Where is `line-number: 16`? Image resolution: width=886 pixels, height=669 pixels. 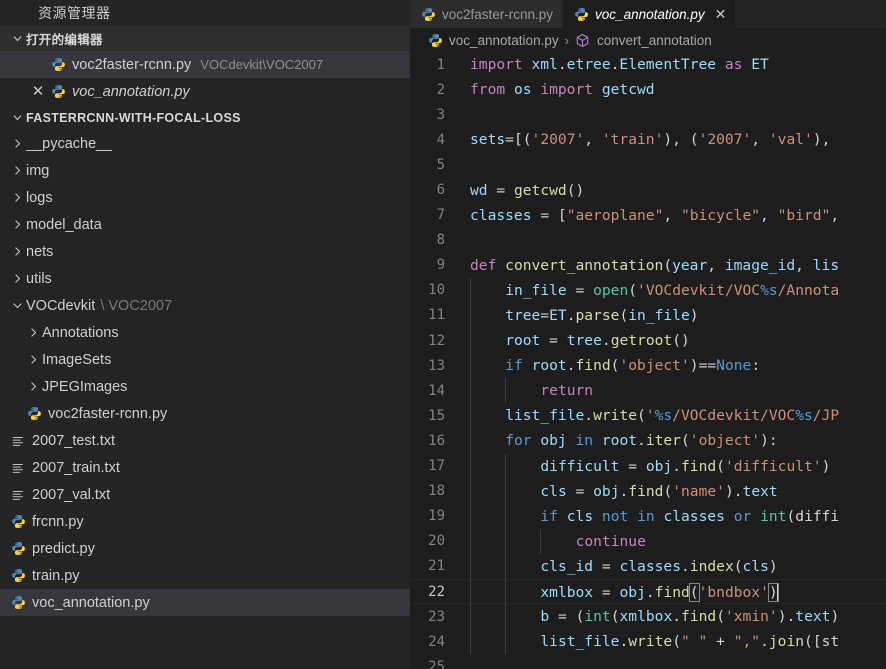
line-number: 16 is located at coordinates (436, 440).